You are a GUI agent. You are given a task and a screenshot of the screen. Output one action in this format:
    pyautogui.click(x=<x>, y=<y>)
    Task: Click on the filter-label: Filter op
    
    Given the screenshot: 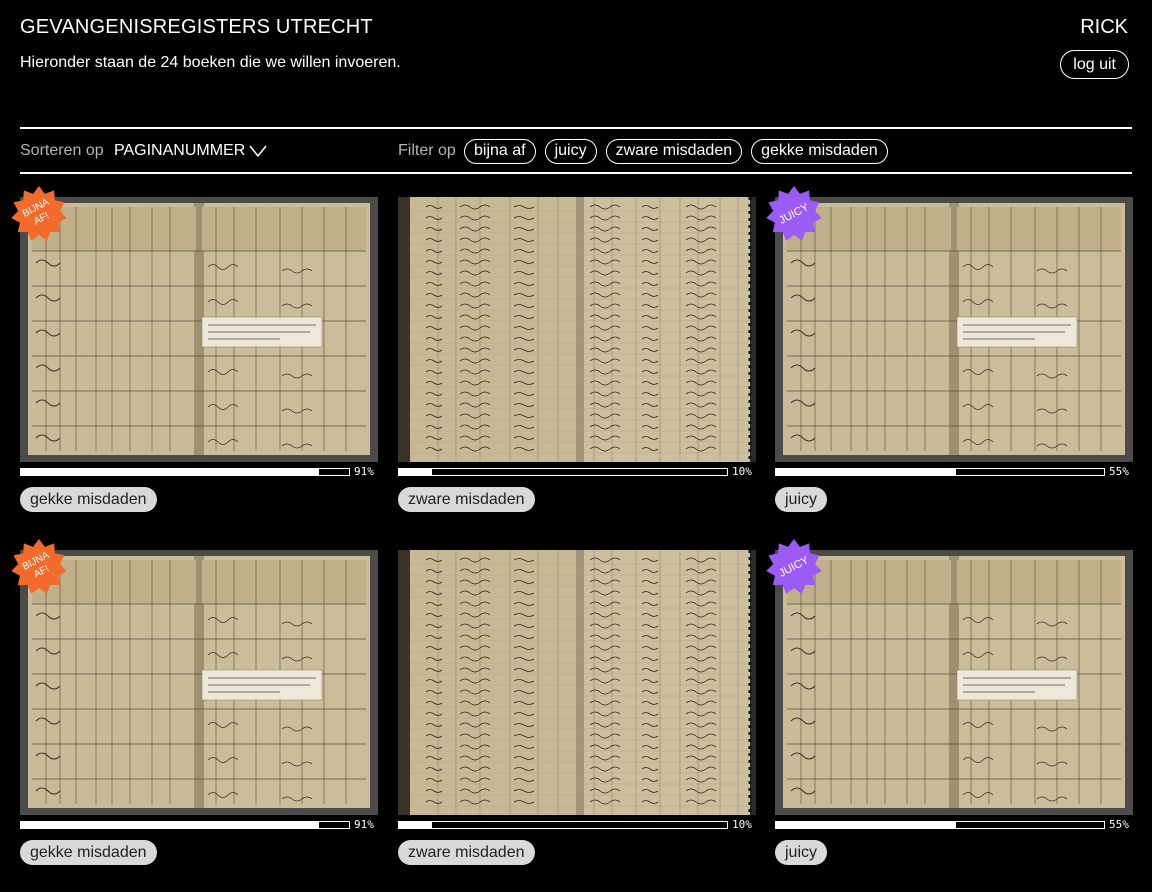 What is the action you would take?
    pyautogui.click(x=427, y=150)
    